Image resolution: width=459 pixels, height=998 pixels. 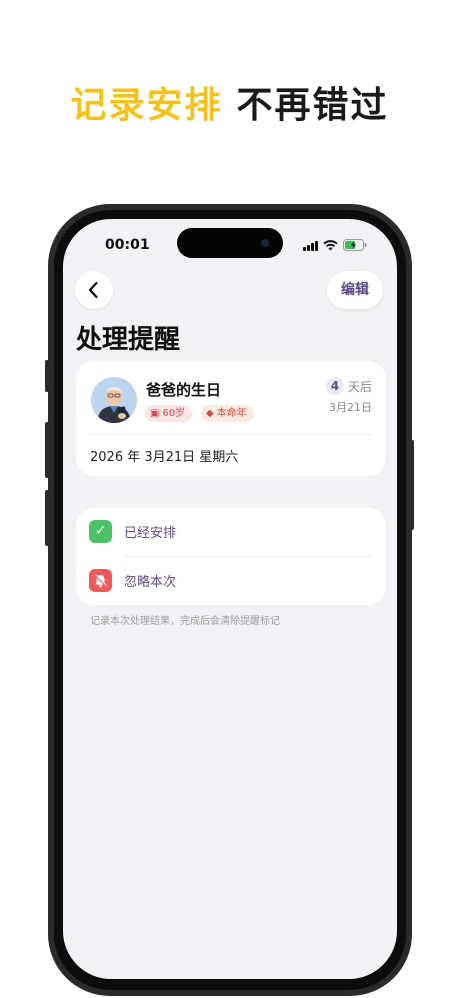 I want to click on avatar, so click(x=114, y=400).